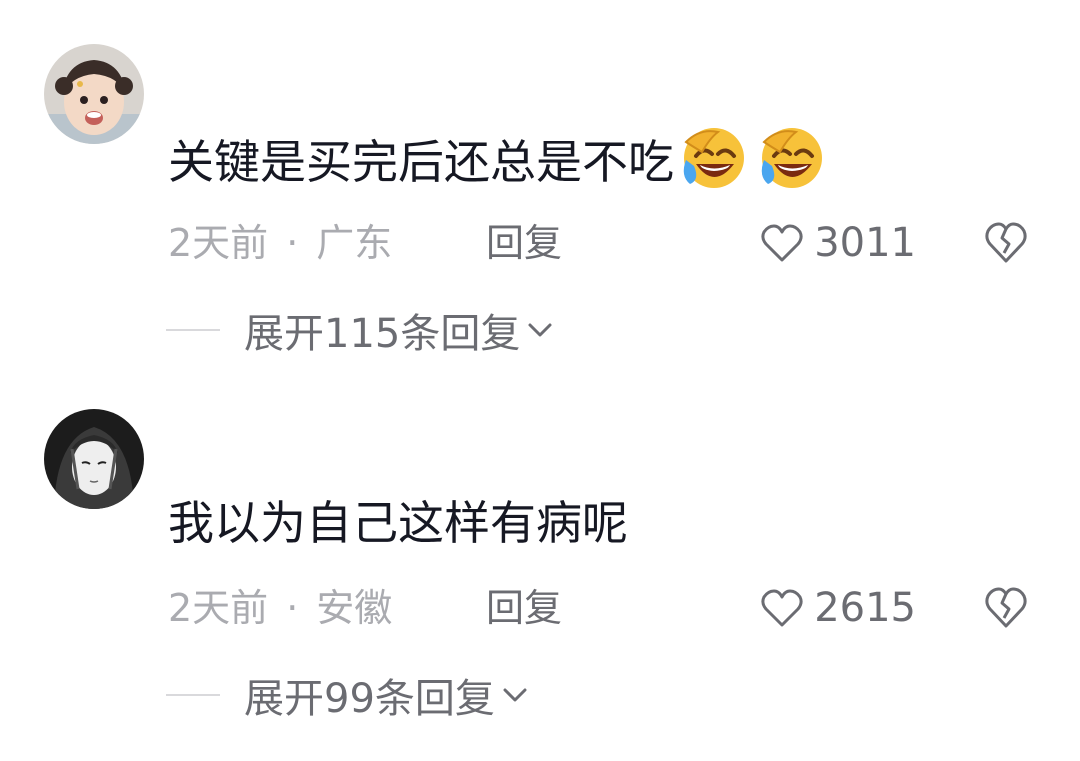  Describe the element at coordinates (354, 608) in the screenshot. I see `comment-location: 安徽` at that location.